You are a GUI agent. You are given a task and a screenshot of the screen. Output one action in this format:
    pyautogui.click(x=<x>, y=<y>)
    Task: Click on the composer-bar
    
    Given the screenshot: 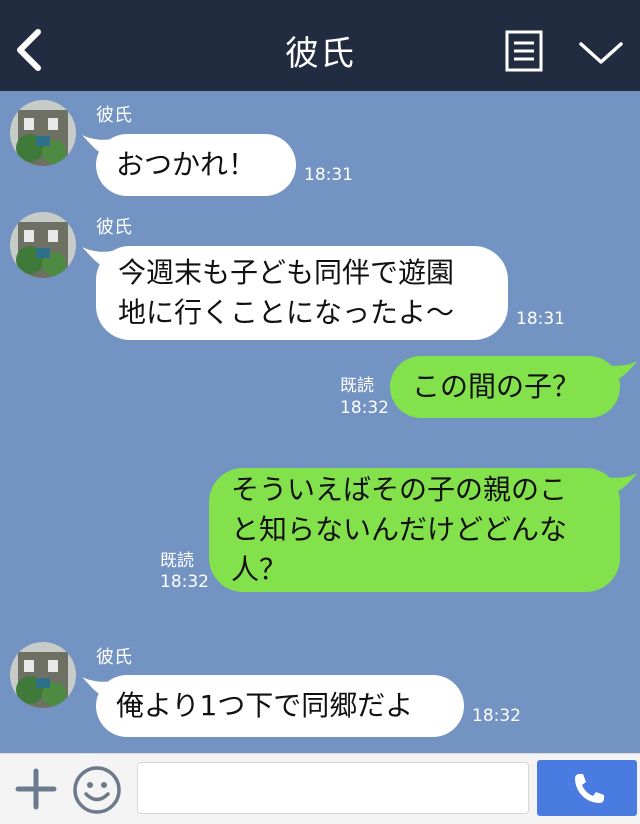 What is the action you would take?
    pyautogui.click(x=320, y=788)
    